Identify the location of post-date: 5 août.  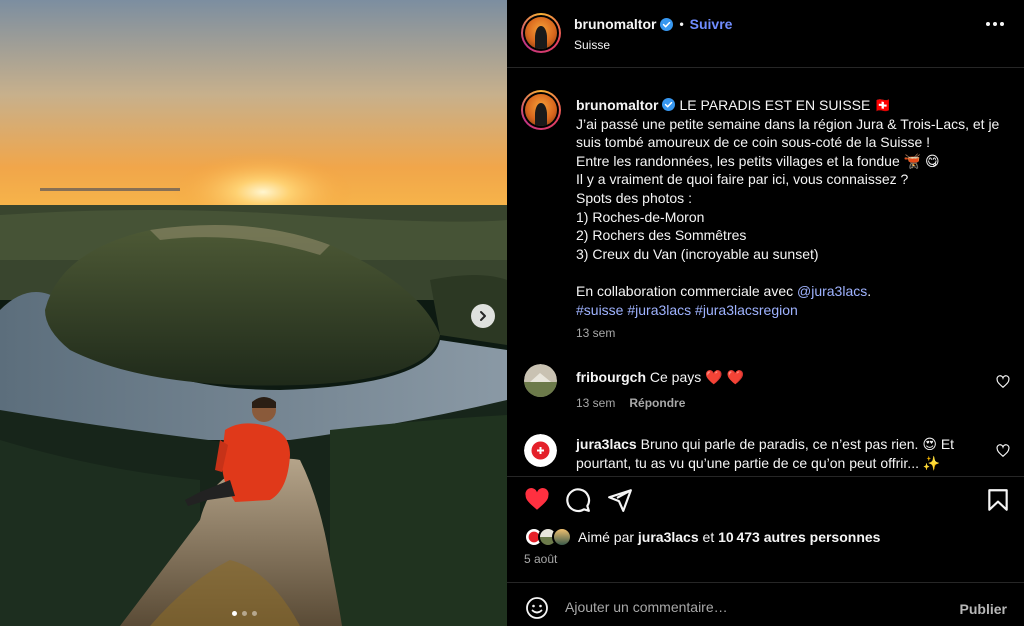
(540, 559).